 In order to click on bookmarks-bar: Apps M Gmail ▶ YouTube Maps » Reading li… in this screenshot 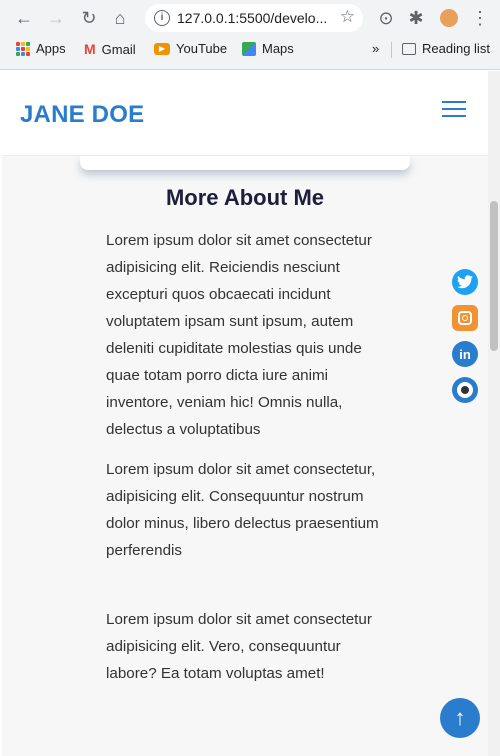, I will do `click(250, 50)`.